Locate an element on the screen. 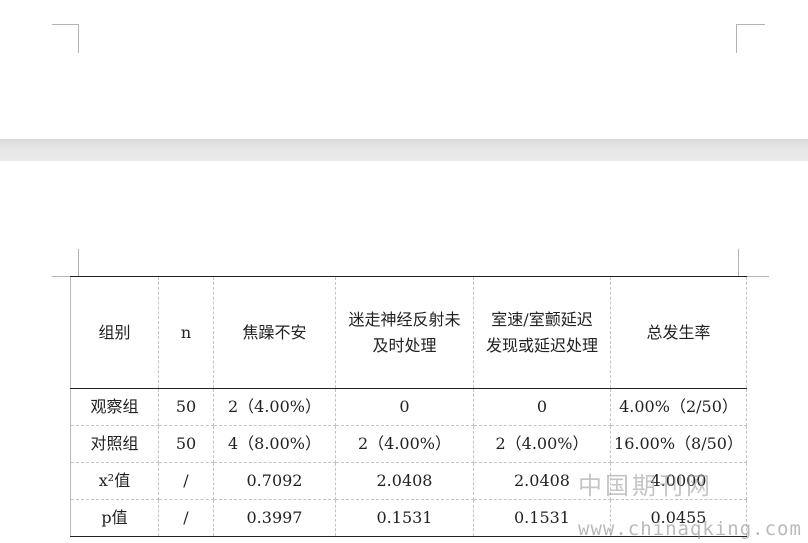 The height and width of the screenshot is (543, 808). header-cell-agitation: 焦躁不安 is located at coordinates (274, 332).